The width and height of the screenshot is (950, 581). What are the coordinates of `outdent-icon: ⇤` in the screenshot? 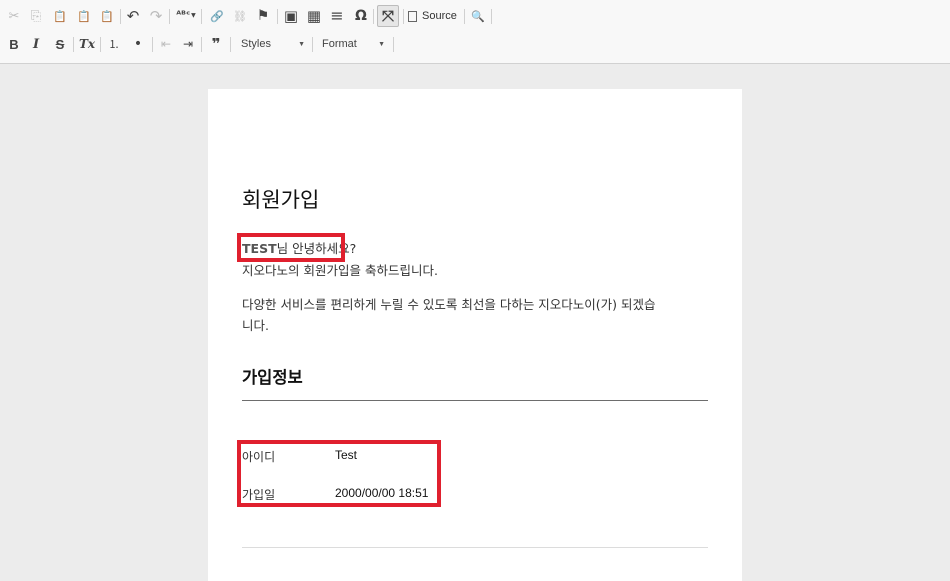 It's located at (166, 44).